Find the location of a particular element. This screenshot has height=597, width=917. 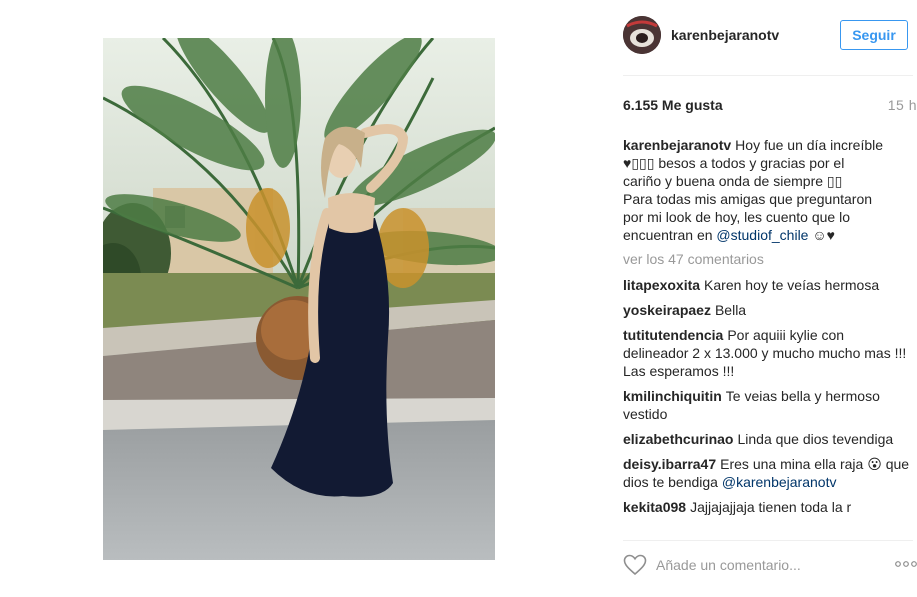

post-header: karenbejaranotv Seguir is located at coordinates (770, 36).